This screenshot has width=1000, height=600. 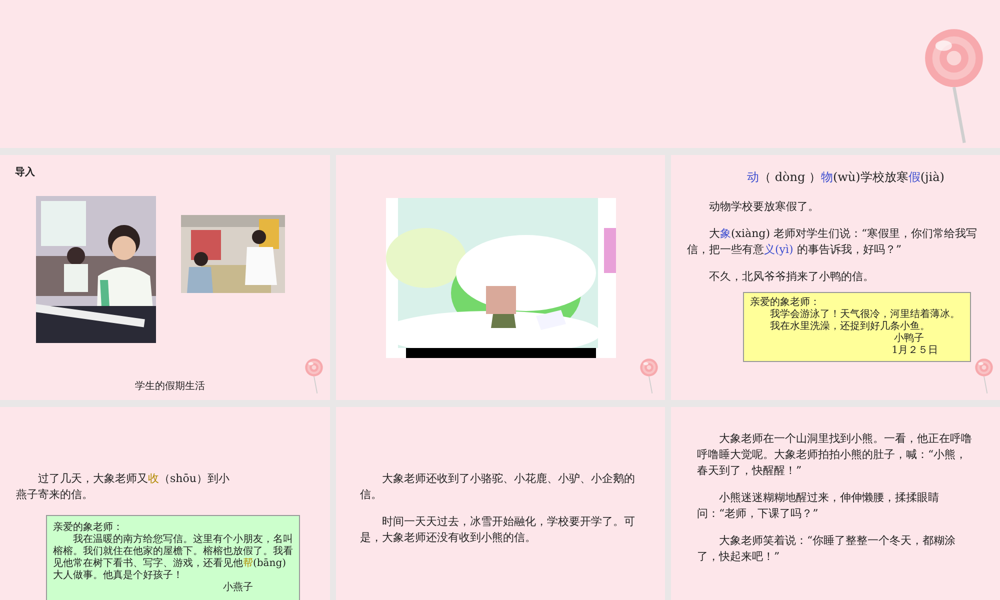 What do you see at coordinates (238, 588) in the screenshot?
I see `letter-signature: 小燕子` at bounding box center [238, 588].